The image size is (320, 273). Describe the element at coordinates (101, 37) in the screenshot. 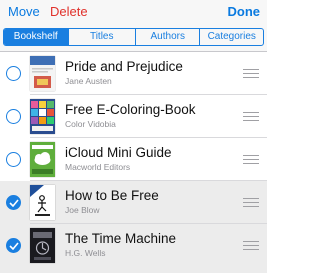

I see `tab-titles: Titles` at that location.